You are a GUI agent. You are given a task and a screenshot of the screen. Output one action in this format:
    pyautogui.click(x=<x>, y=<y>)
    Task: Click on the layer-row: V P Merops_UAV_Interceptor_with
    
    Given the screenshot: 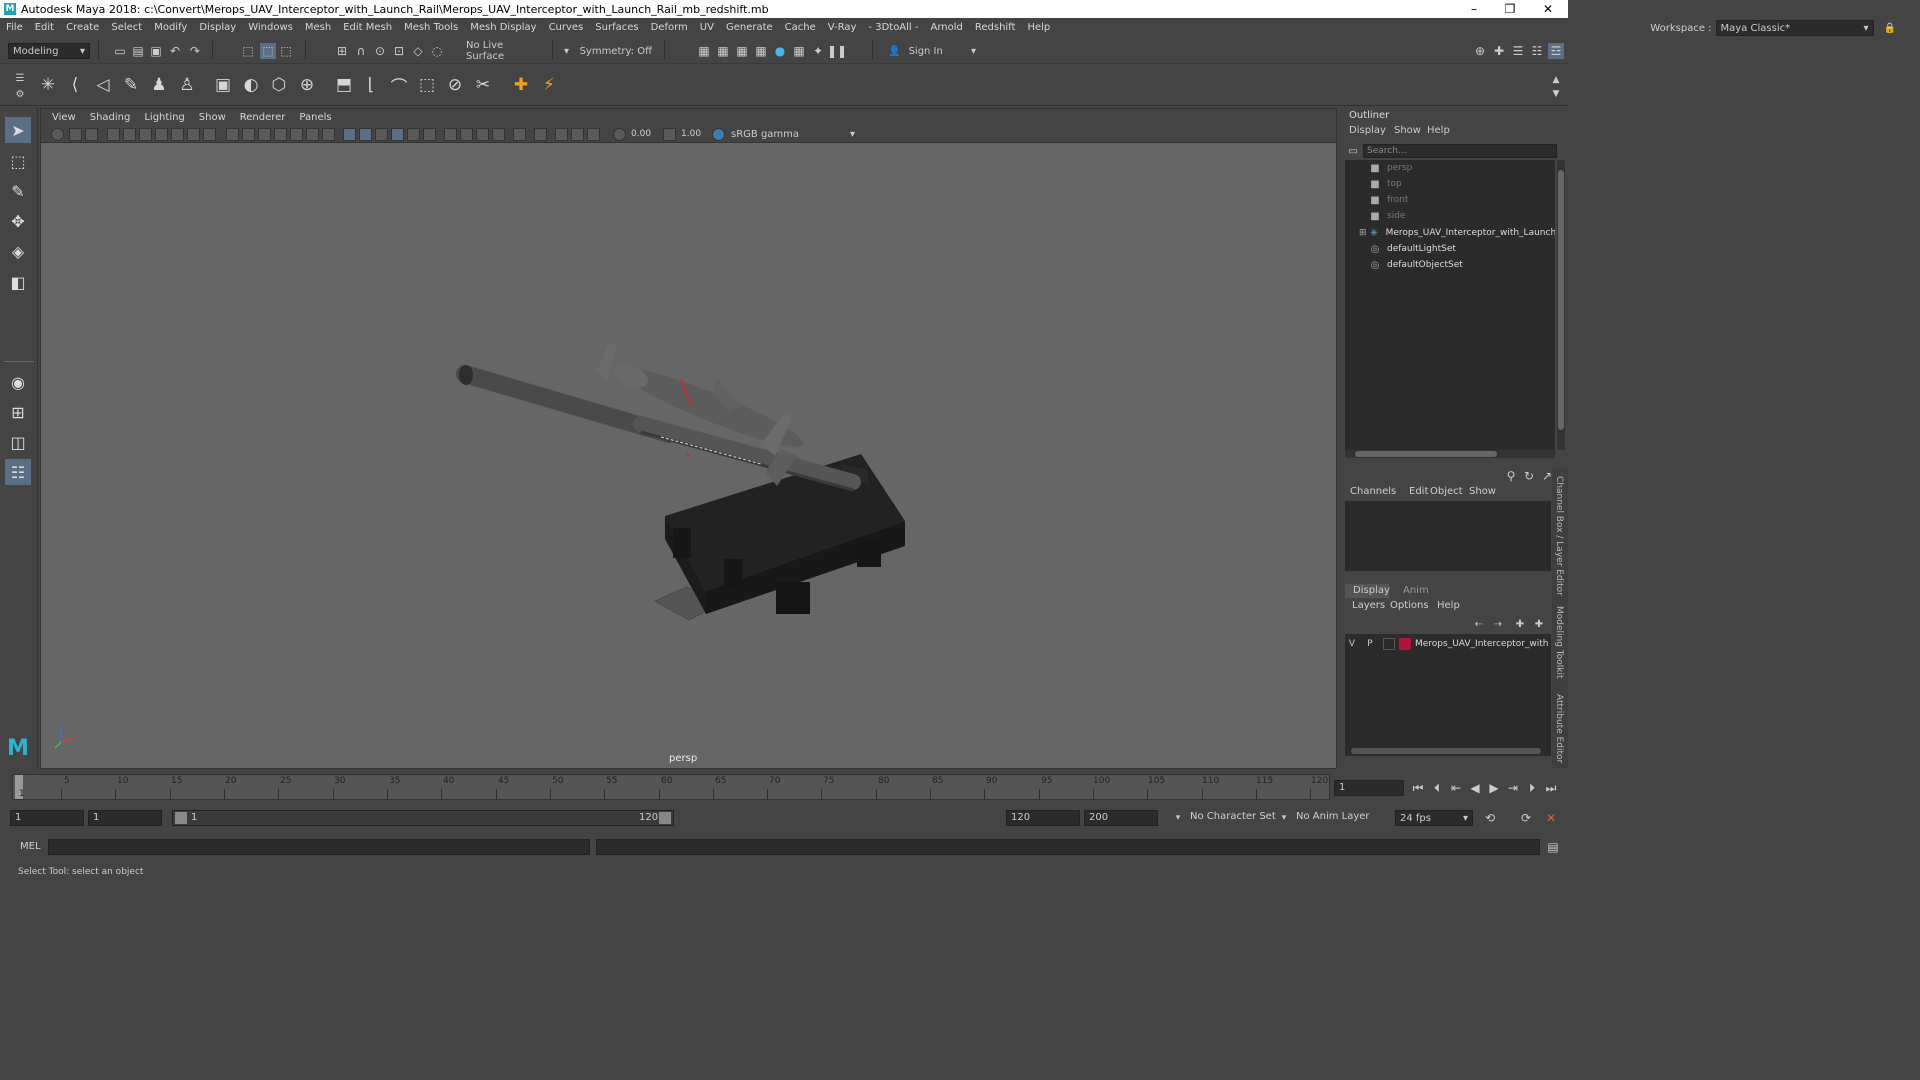 What is the action you would take?
    pyautogui.click(x=1448, y=644)
    